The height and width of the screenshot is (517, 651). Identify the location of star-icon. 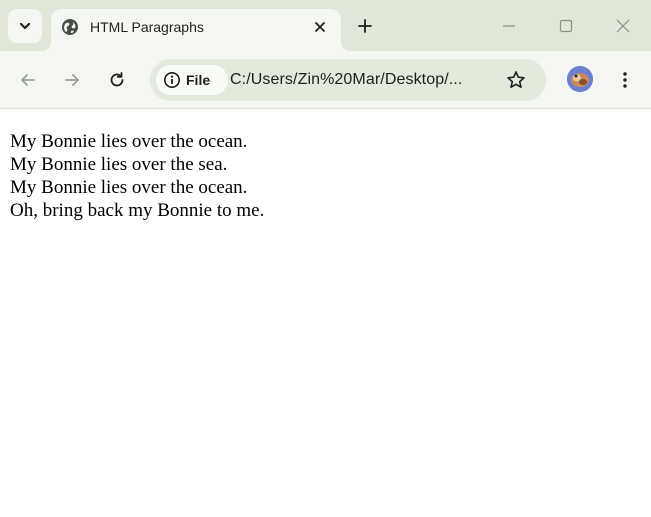
(516, 79).